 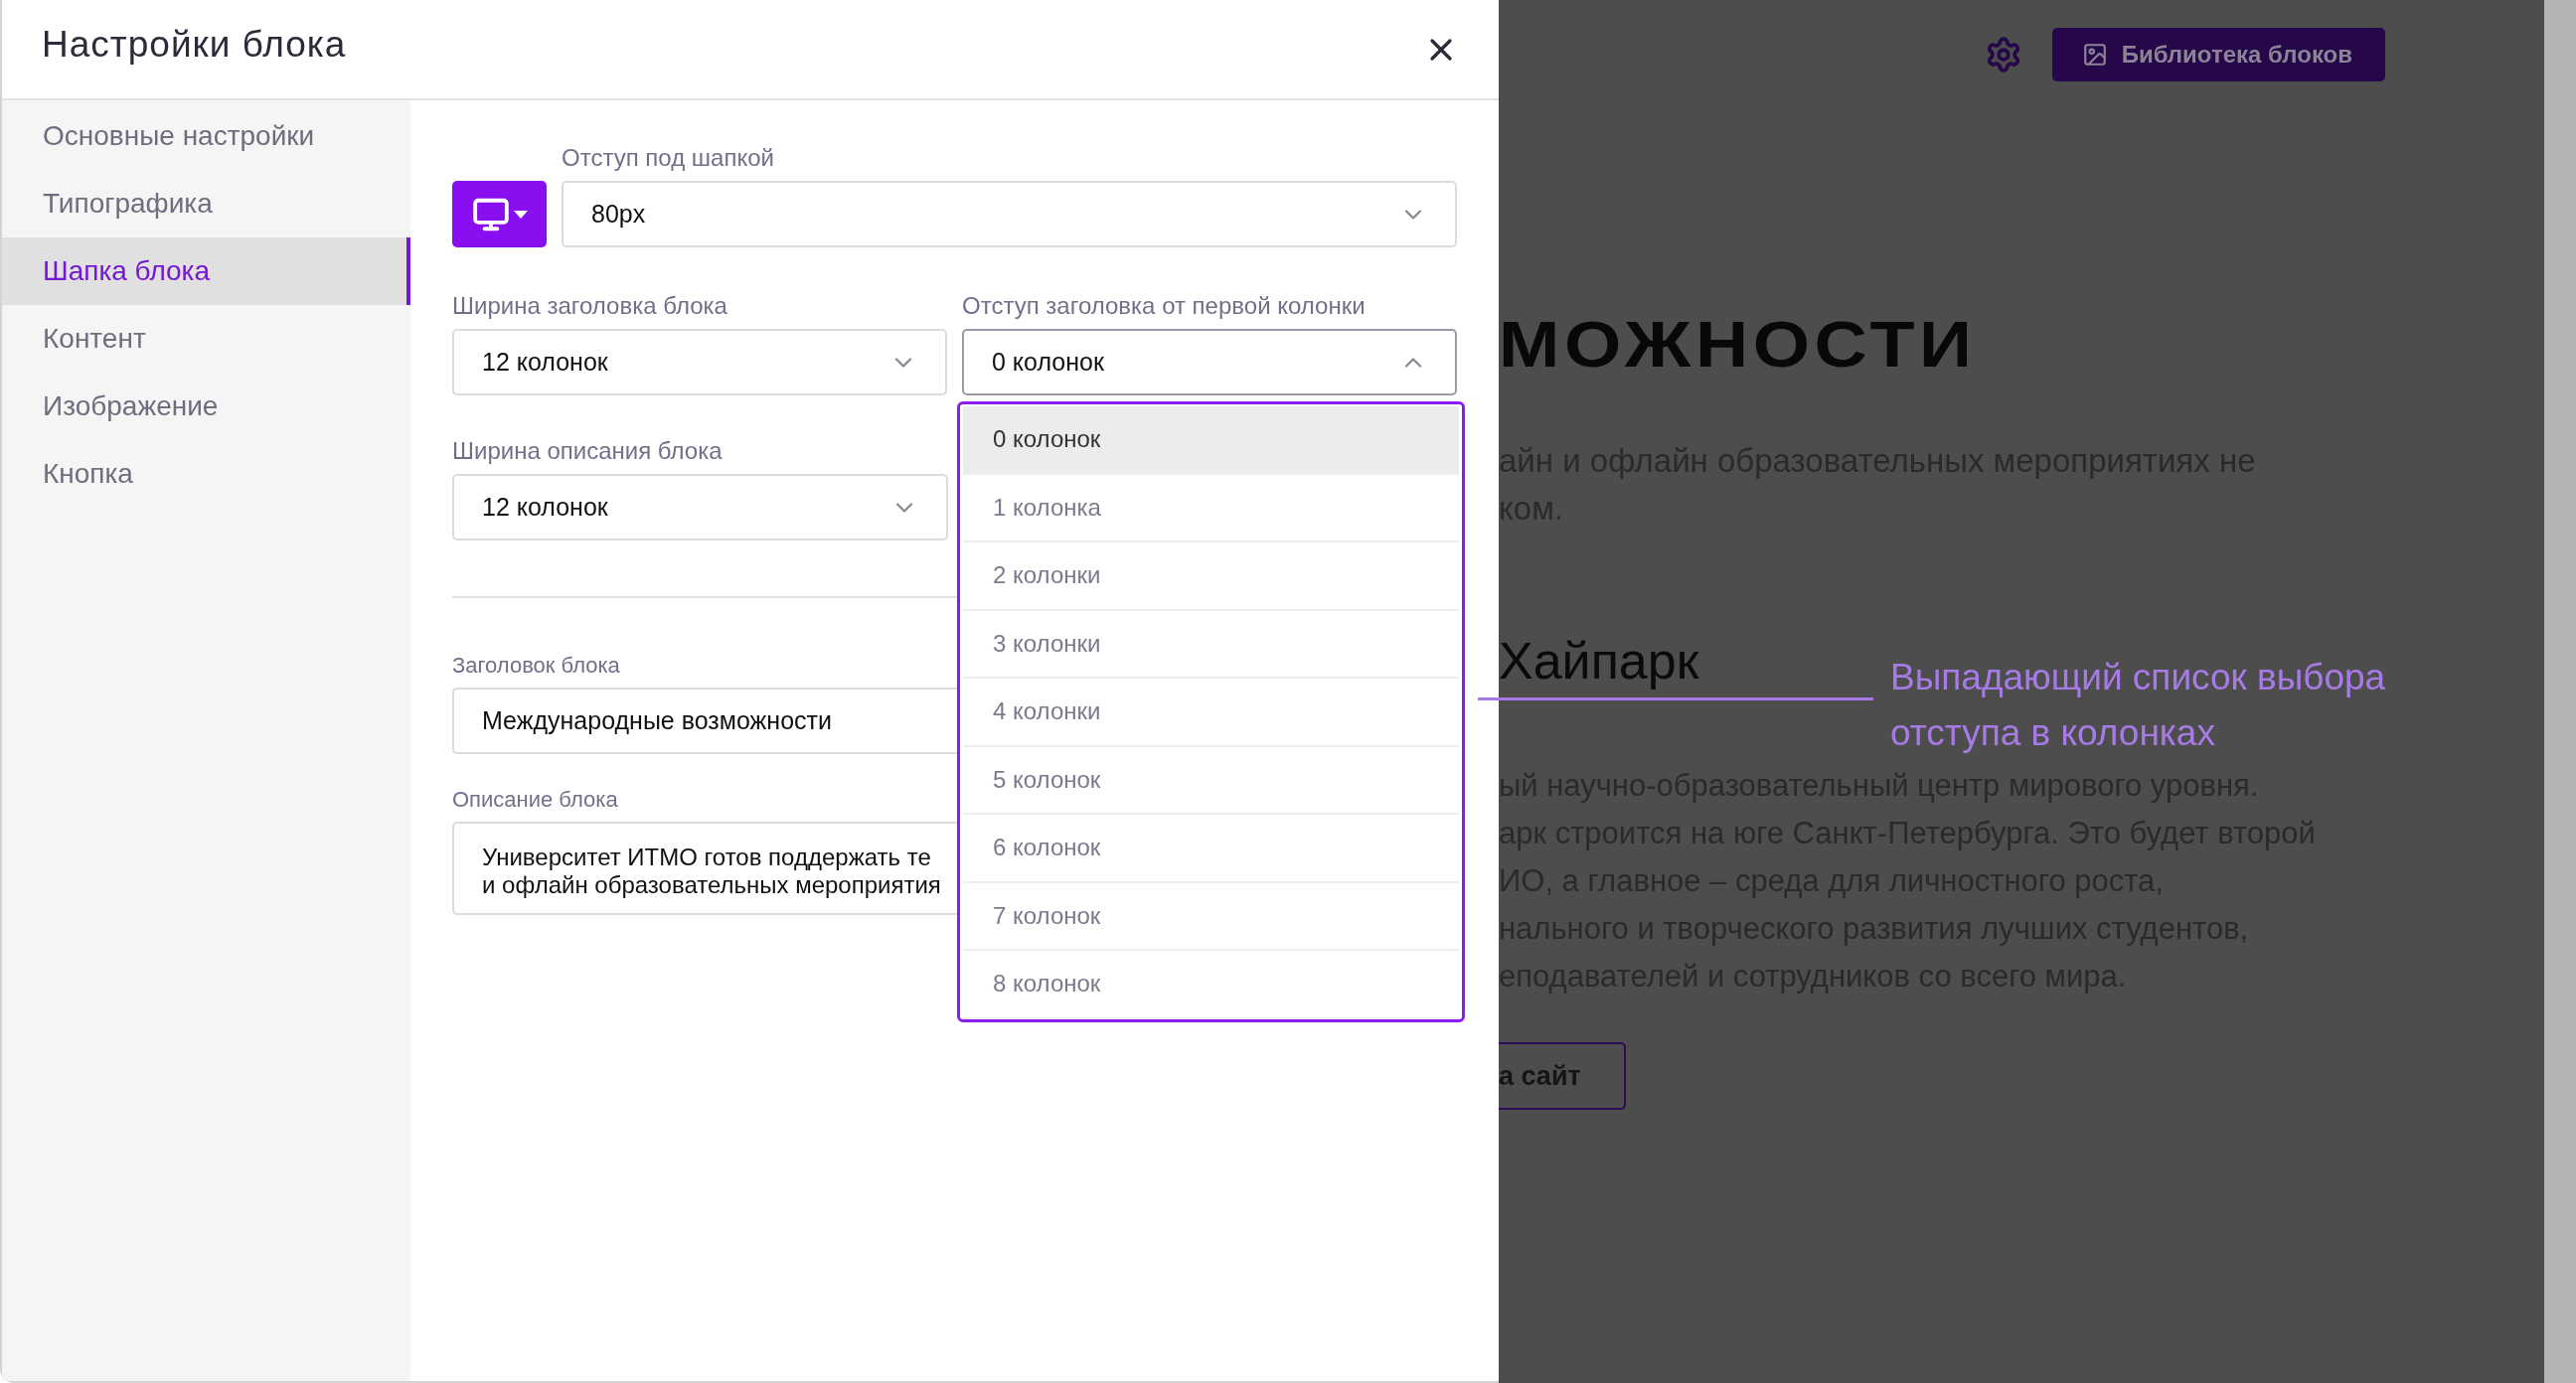 What do you see at coordinates (206, 474) in the screenshot?
I see `sidebar-item: Кнопка` at bounding box center [206, 474].